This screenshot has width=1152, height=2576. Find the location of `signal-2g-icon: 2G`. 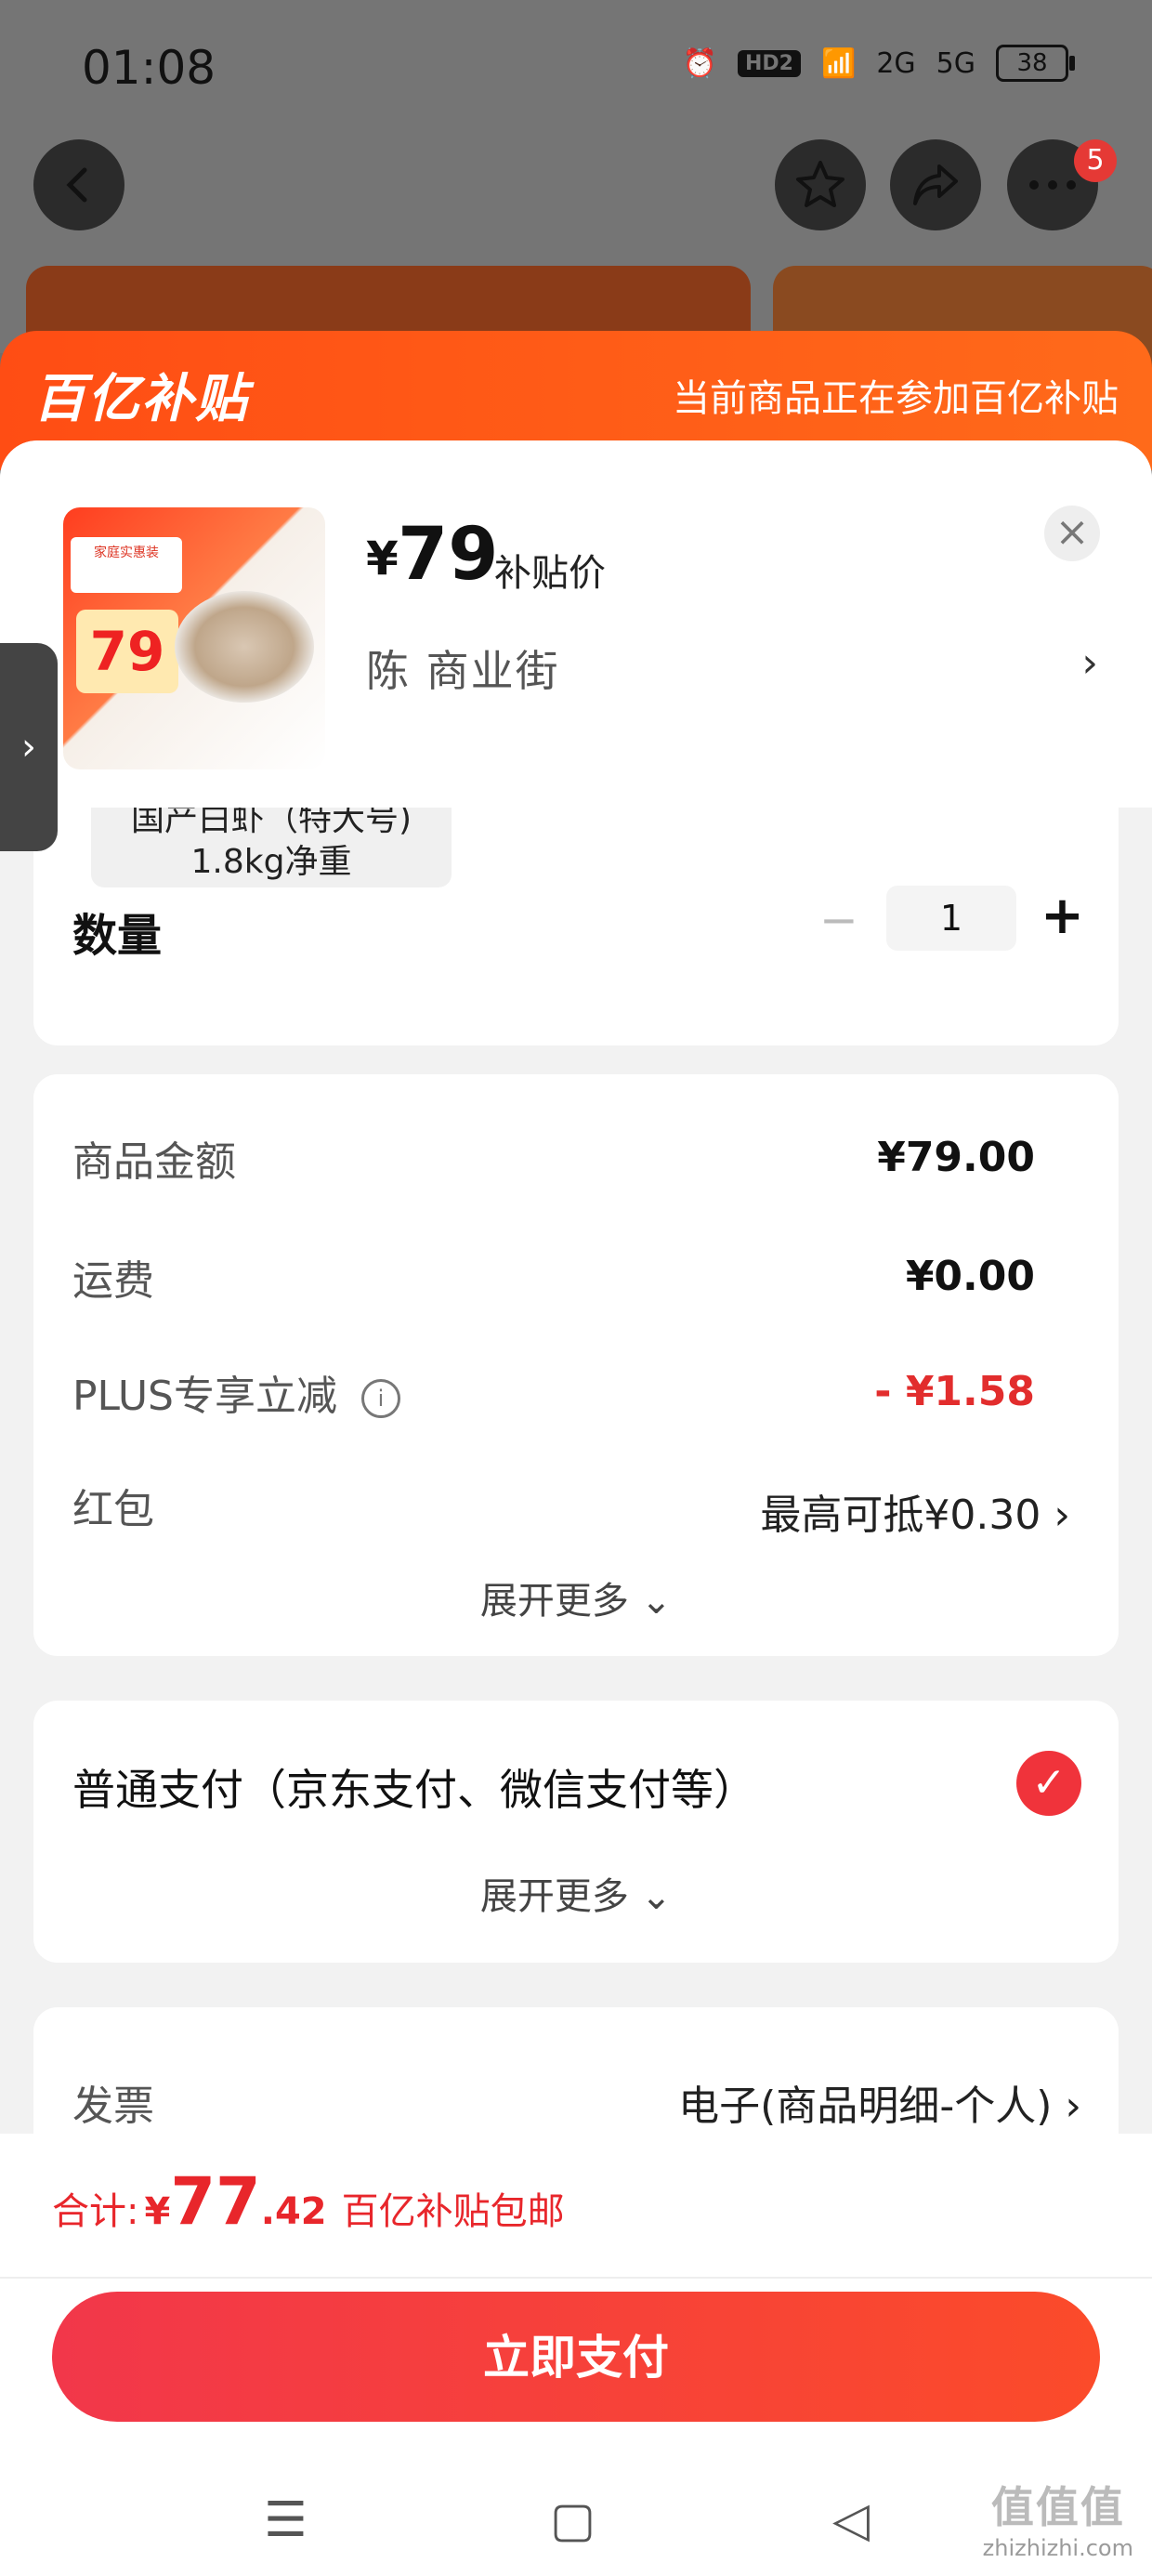

signal-2g-icon: 2G is located at coordinates (896, 63).